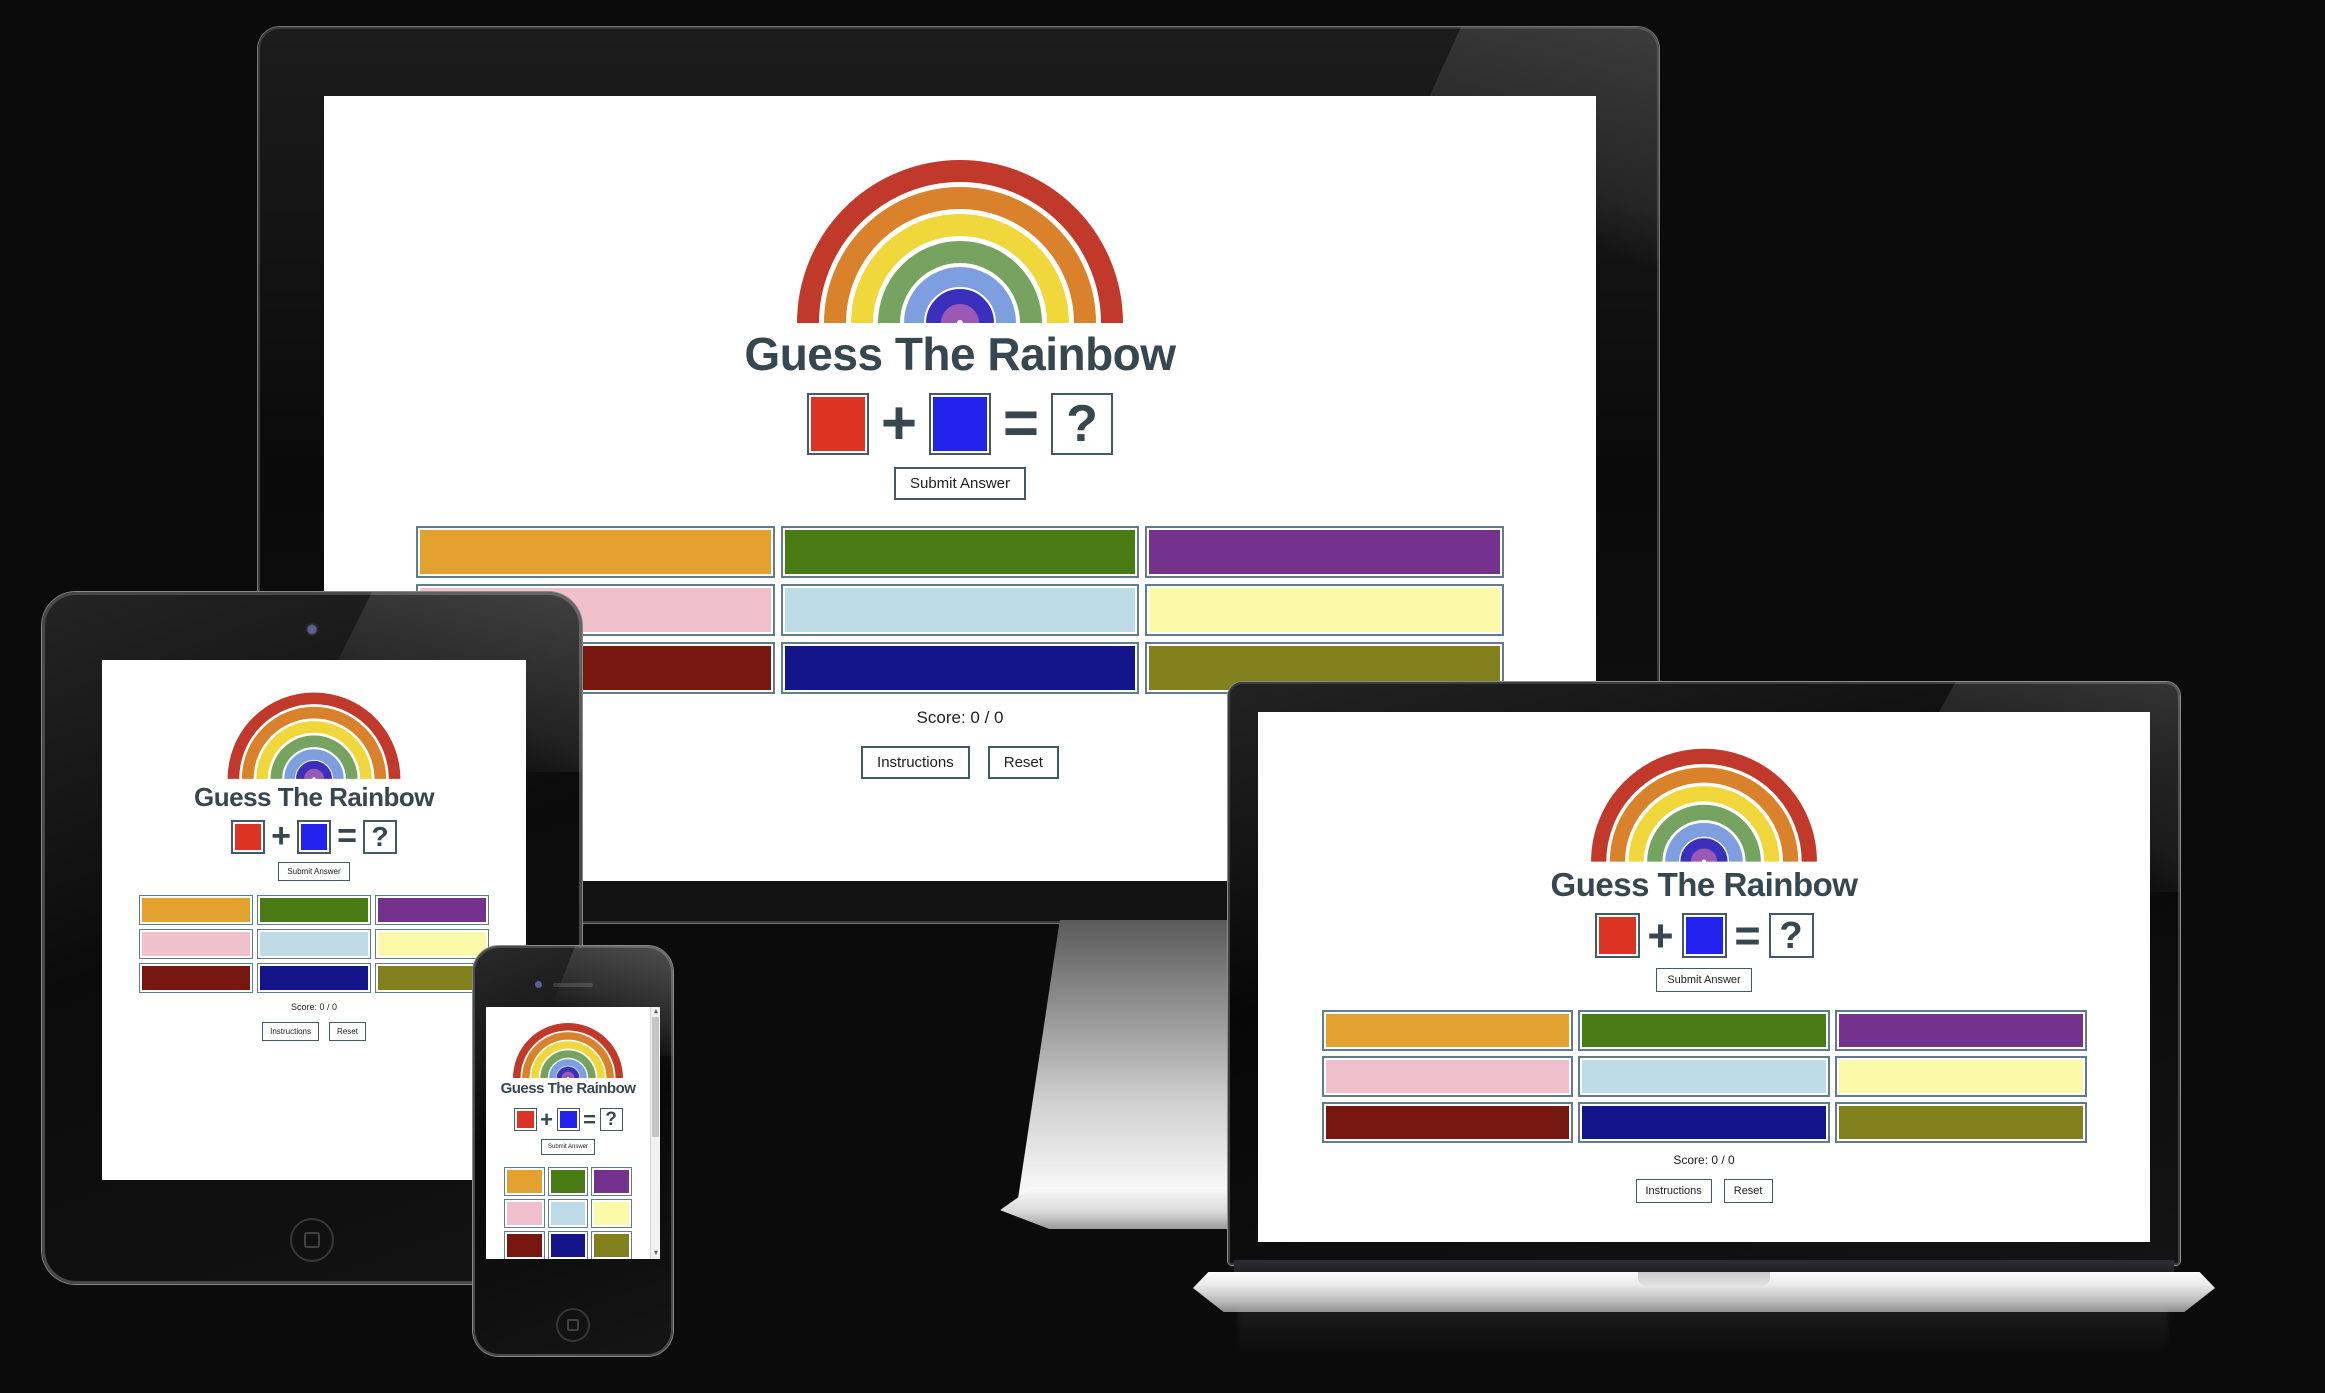 This screenshot has width=2325, height=1393. Describe the element at coordinates (568, 1133) in the screenshot. I see `app-phone: Guess The Rainbow + = ? Submit Answer` at that location.